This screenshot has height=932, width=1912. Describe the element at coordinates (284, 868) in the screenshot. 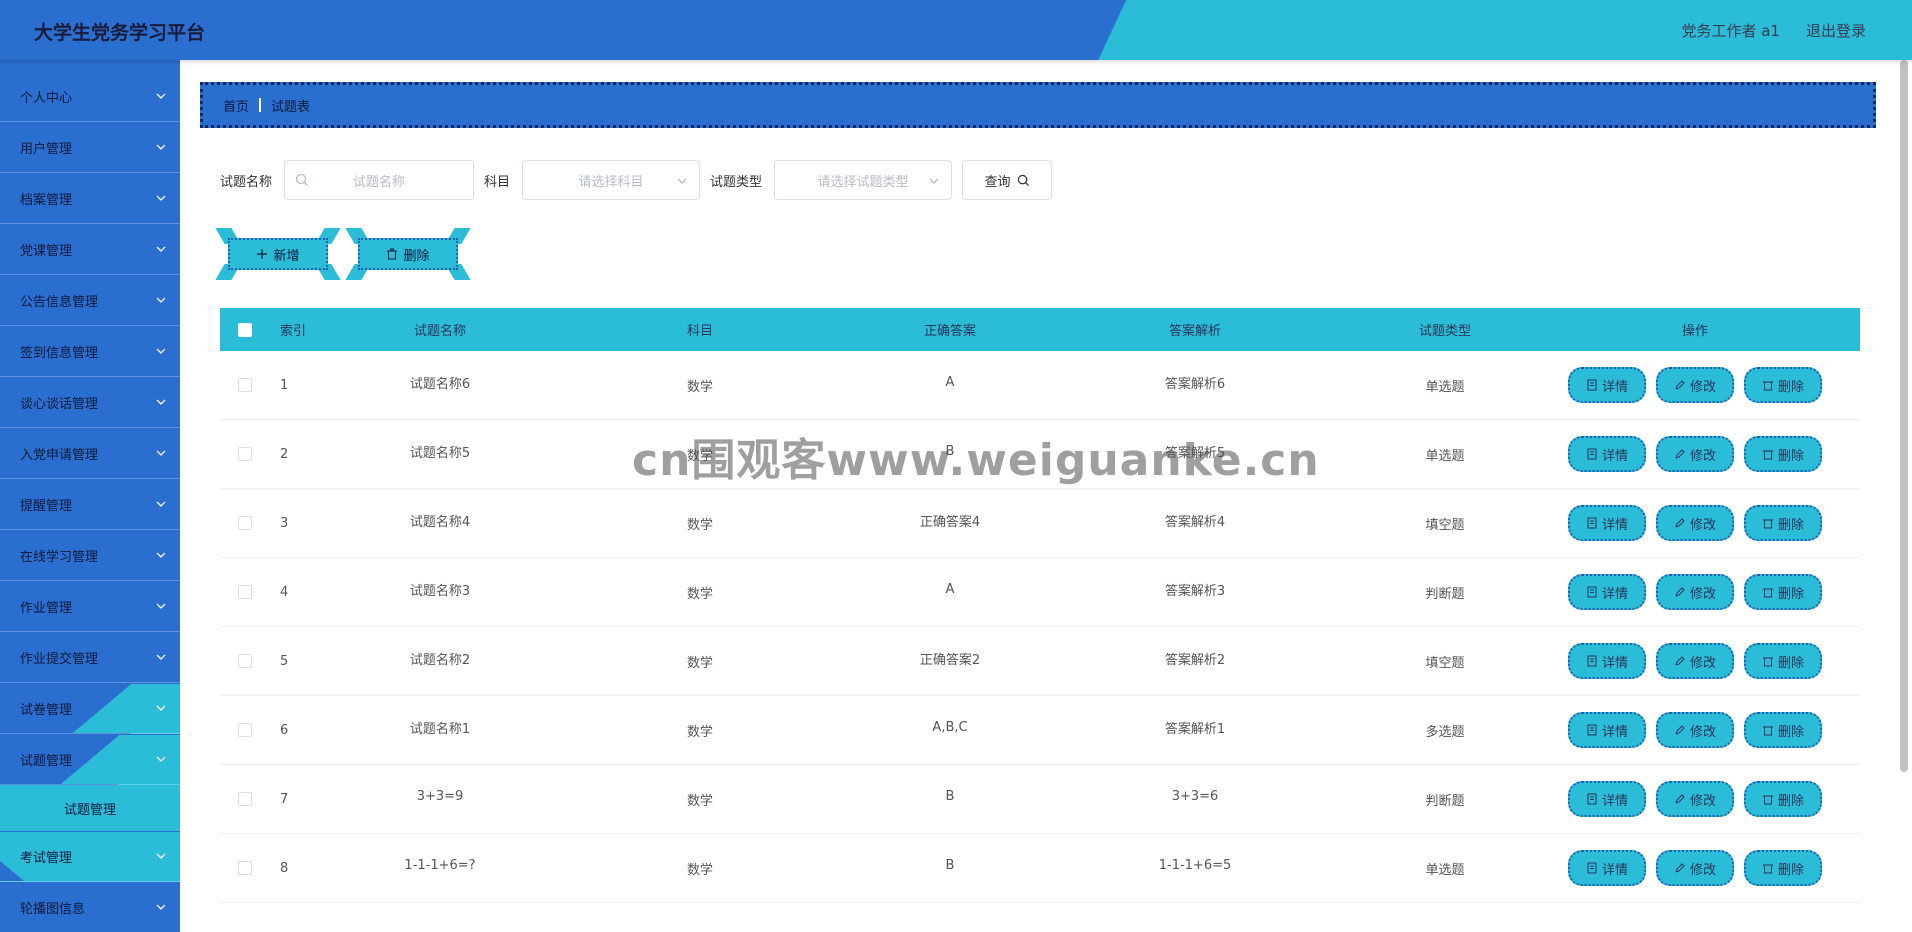

I see `cell-index: 8` at that location.